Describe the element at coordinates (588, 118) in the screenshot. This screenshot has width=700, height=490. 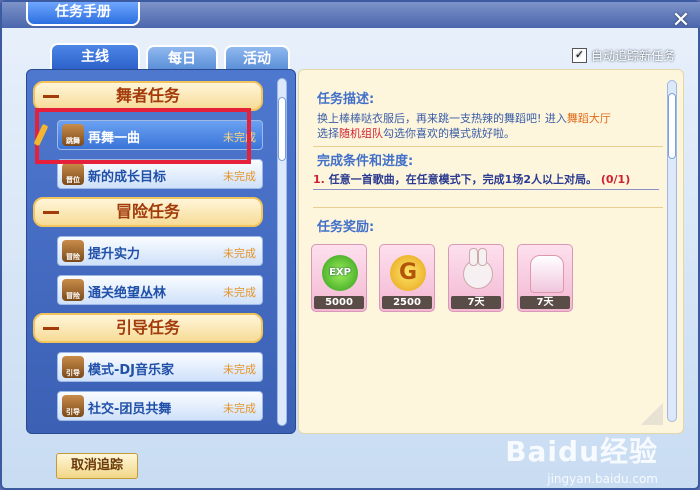
I see `description-highlight: 舞蹈大厅` at that location.